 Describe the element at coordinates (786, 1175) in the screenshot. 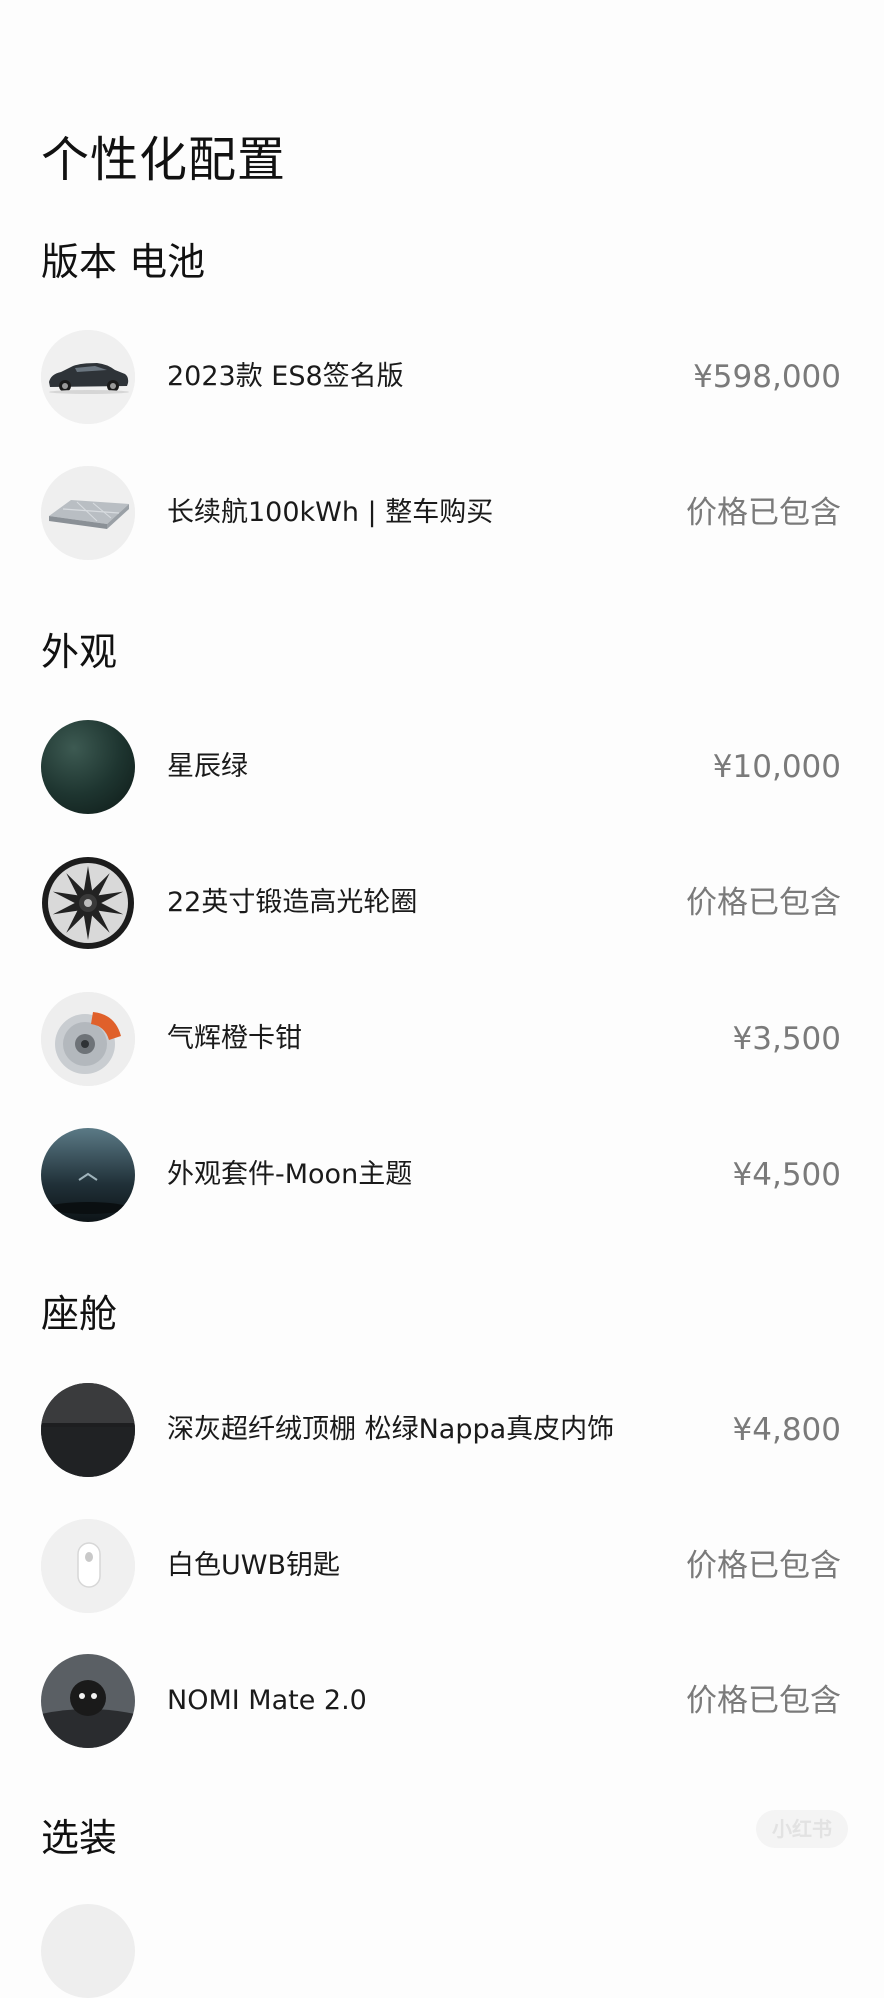

I see `item-price: ¥4,500` at that location.